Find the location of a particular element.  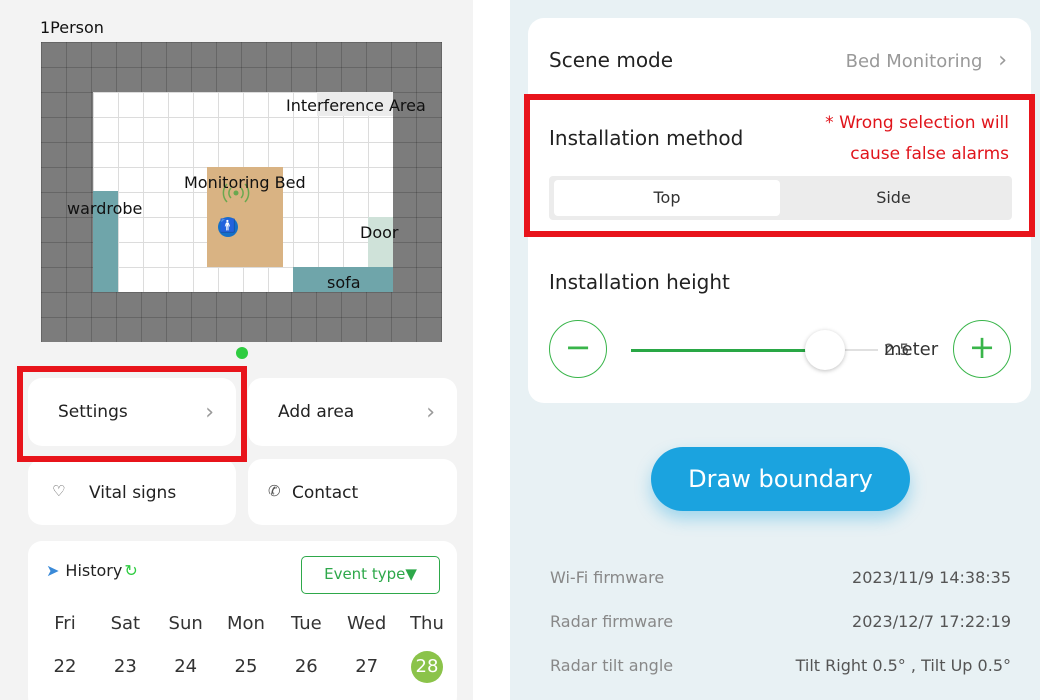

weekday-label: Fri is located at coordinates (65, 623).